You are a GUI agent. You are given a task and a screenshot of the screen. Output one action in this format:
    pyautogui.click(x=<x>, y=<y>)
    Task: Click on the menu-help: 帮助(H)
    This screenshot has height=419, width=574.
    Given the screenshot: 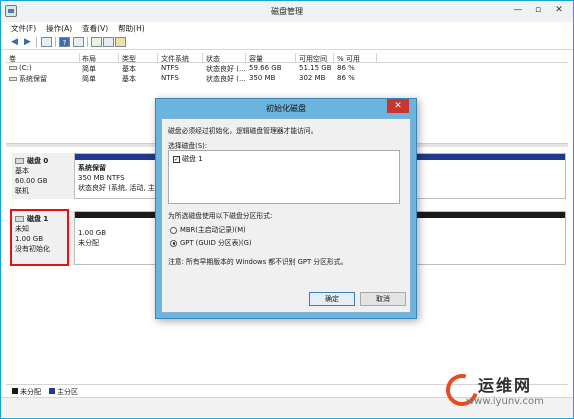 What is the action you would take?
    pyautogui.click(x=131, y=28)
    